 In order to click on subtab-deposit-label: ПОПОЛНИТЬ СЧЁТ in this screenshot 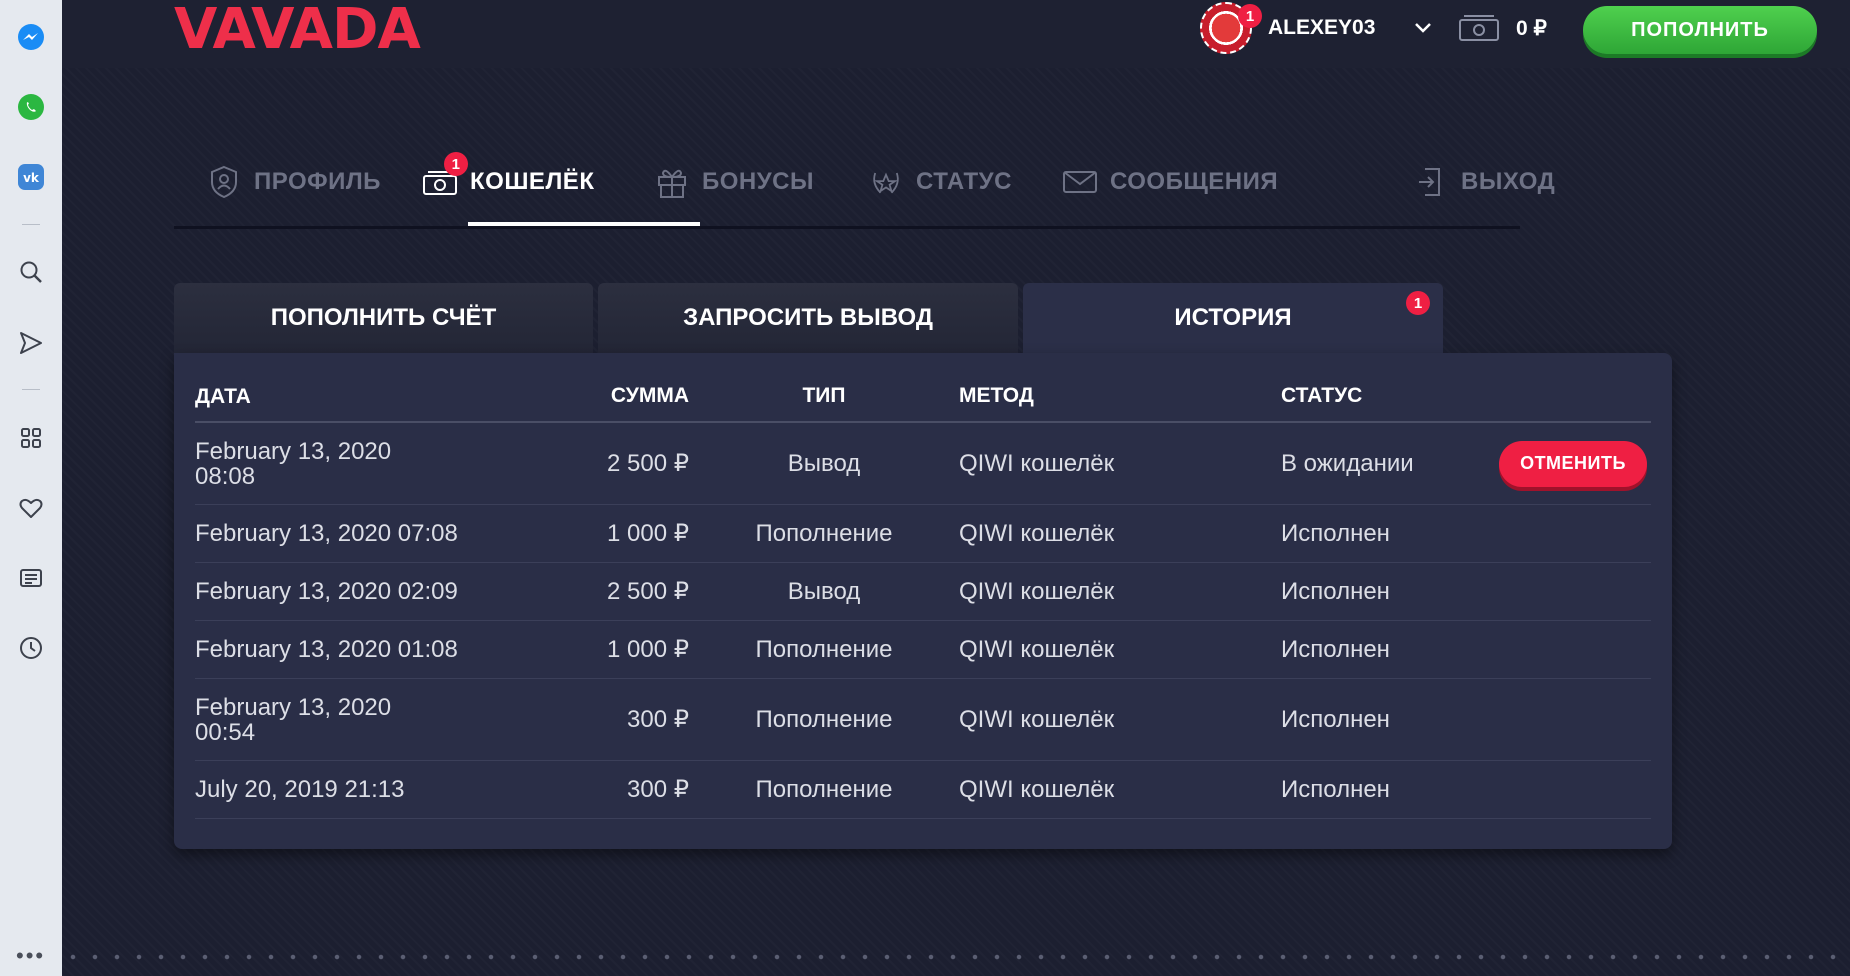, I will do `click(383, 317)`.